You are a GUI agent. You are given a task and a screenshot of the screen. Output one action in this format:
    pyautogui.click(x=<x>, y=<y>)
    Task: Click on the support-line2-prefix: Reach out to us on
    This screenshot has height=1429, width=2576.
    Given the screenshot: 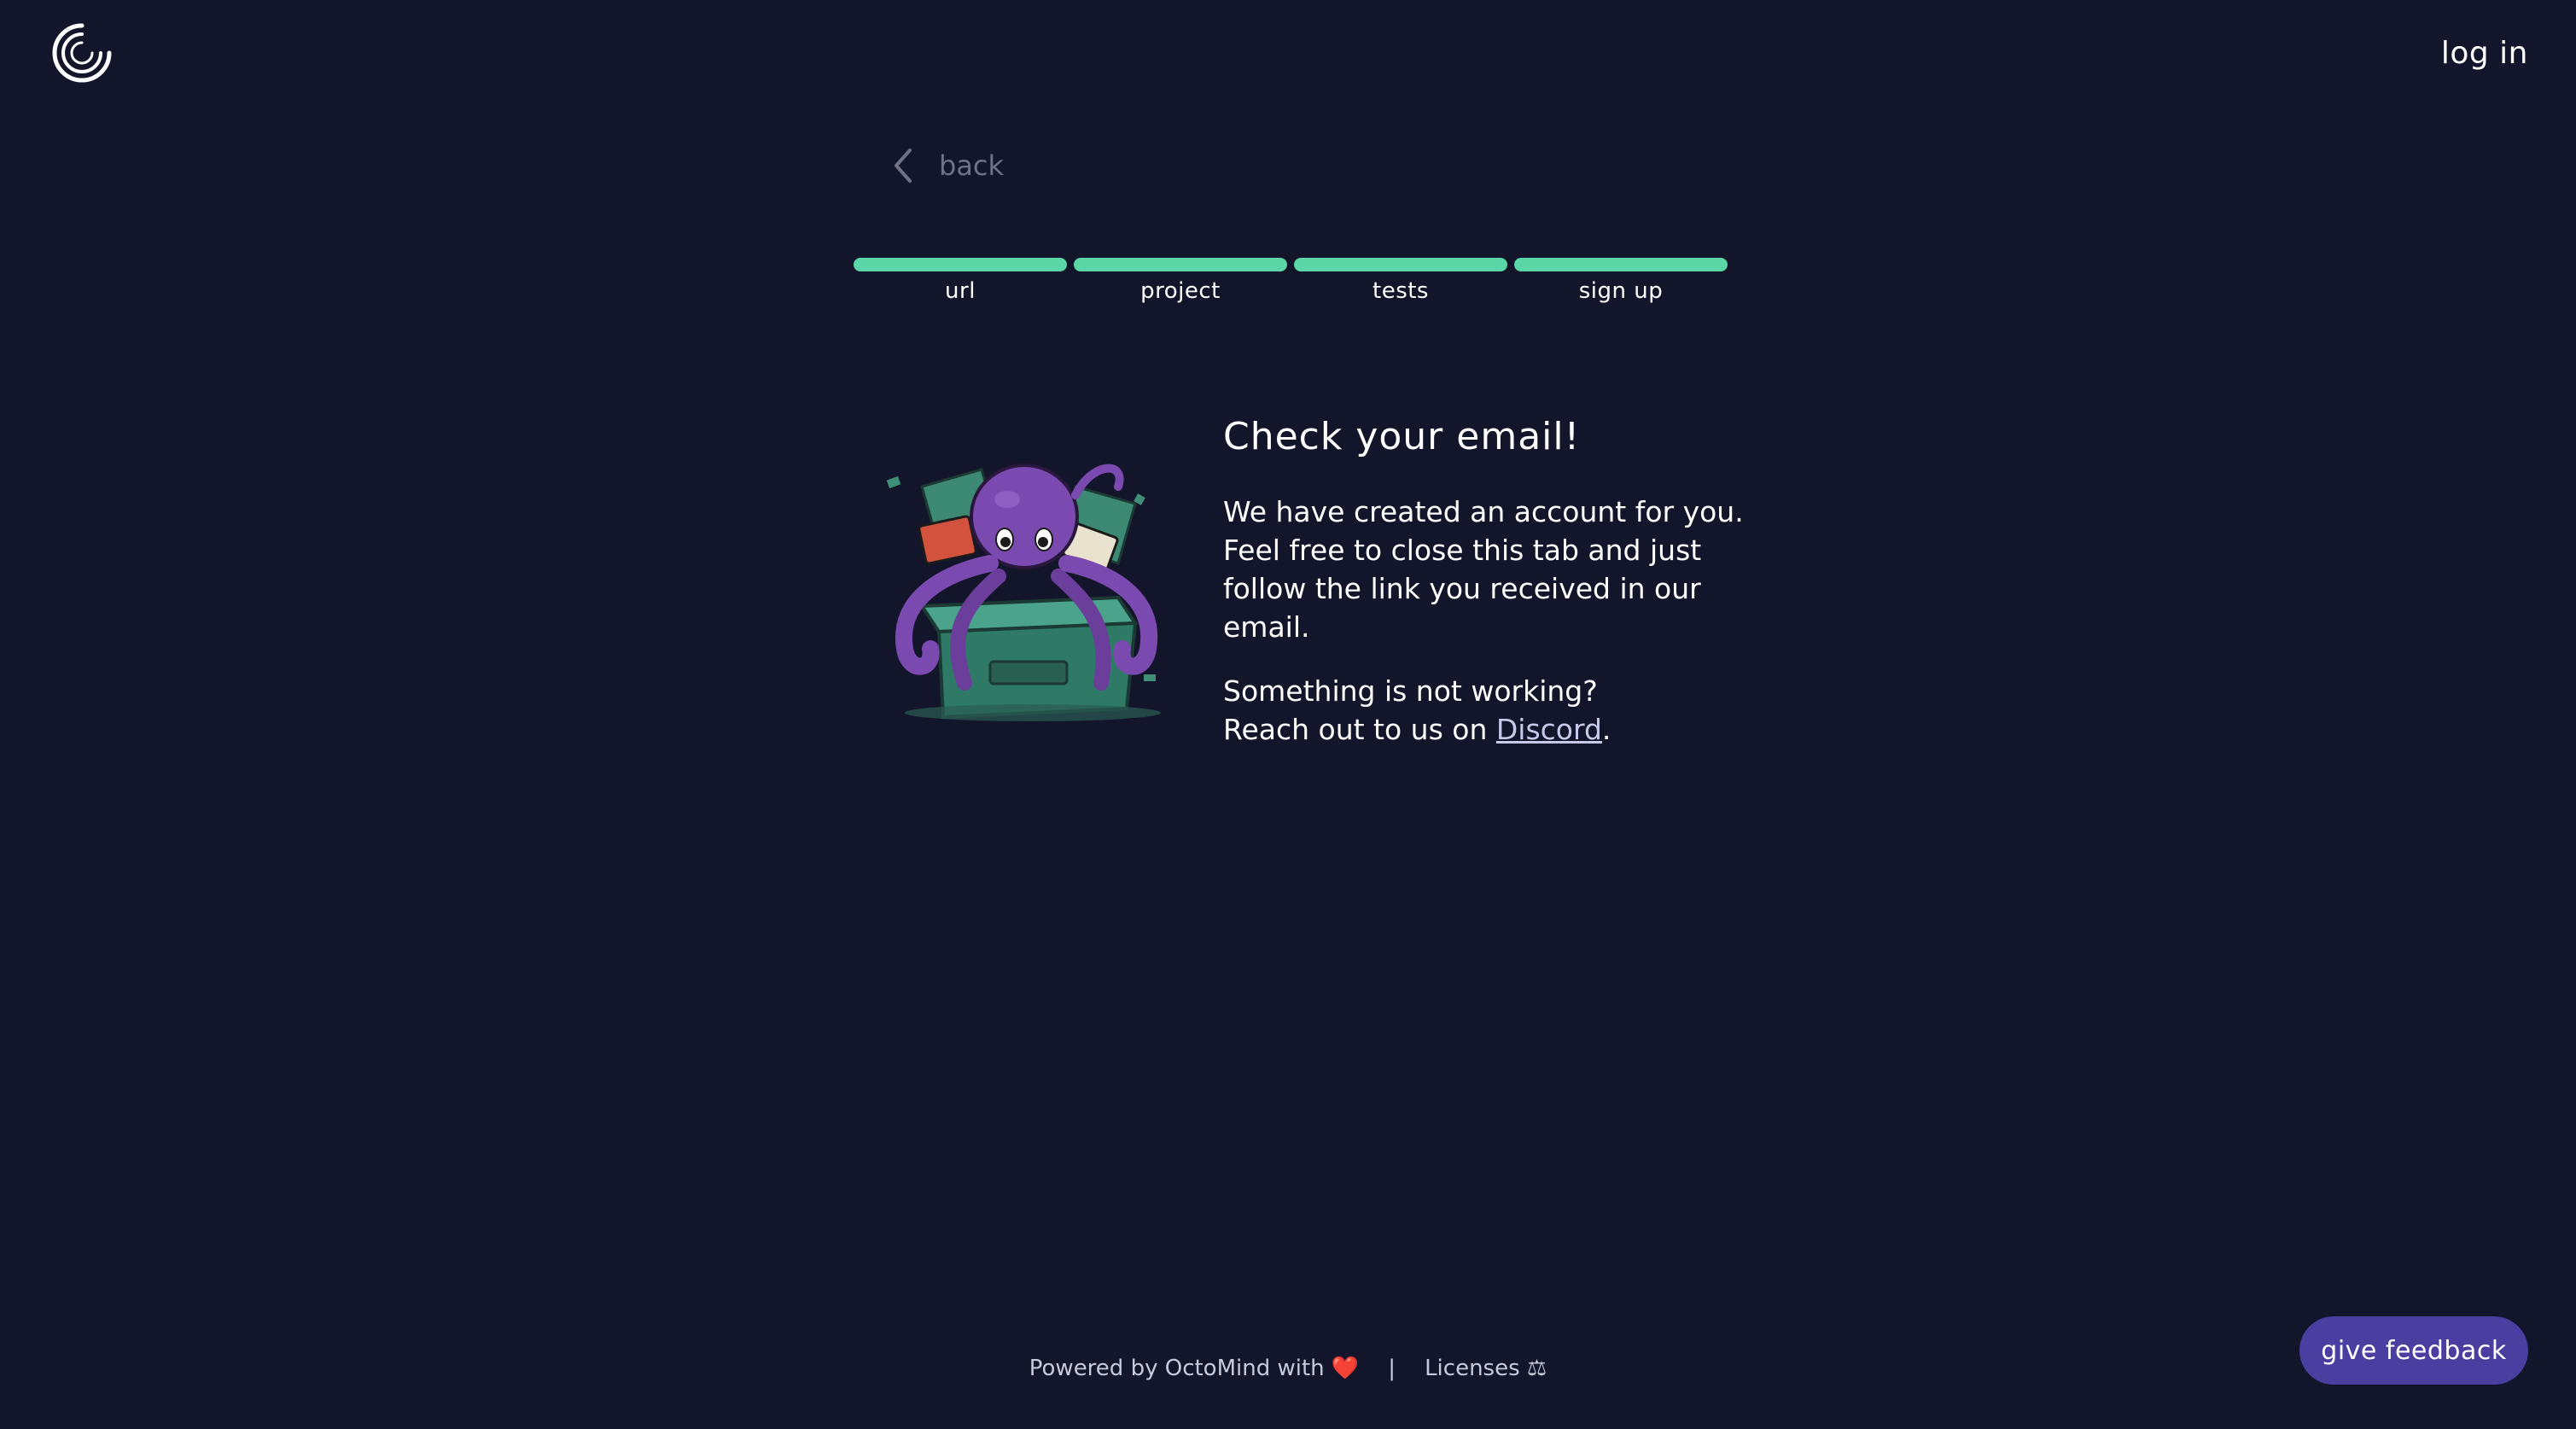 What is the action you would take?
    pyautogui.click(x=1359, y=729)
    